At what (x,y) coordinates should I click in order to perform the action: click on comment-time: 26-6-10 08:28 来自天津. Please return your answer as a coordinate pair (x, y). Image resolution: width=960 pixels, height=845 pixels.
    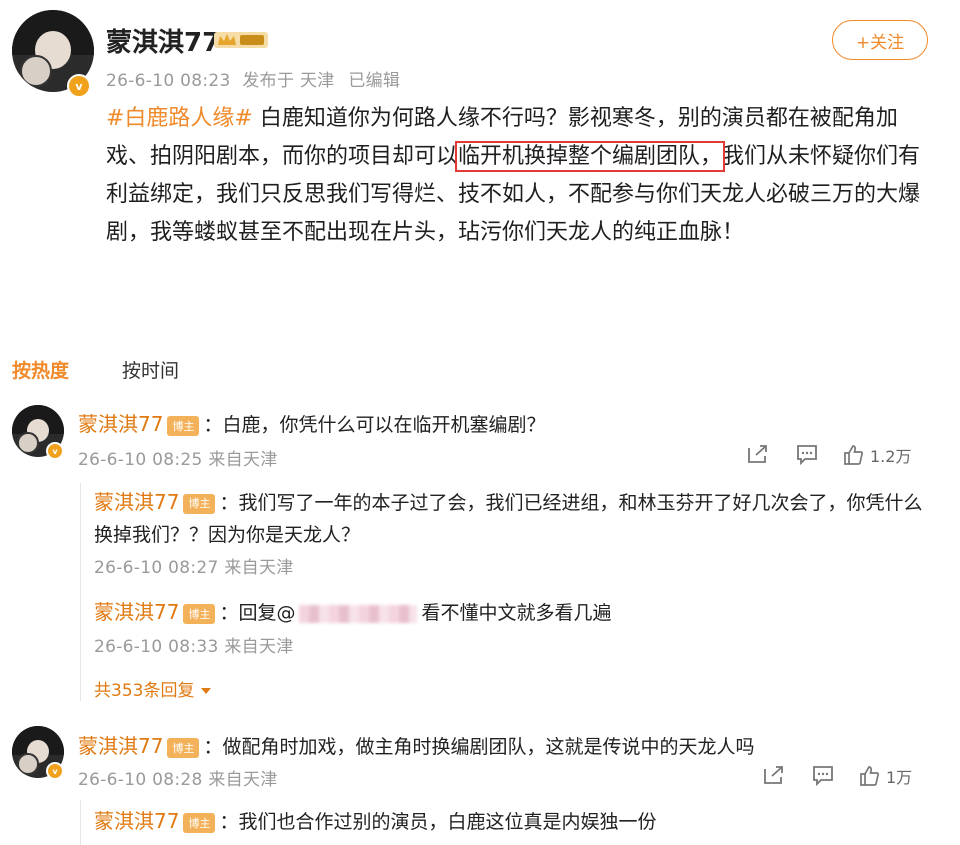
    Looking at the image, I should click on (178, 780).